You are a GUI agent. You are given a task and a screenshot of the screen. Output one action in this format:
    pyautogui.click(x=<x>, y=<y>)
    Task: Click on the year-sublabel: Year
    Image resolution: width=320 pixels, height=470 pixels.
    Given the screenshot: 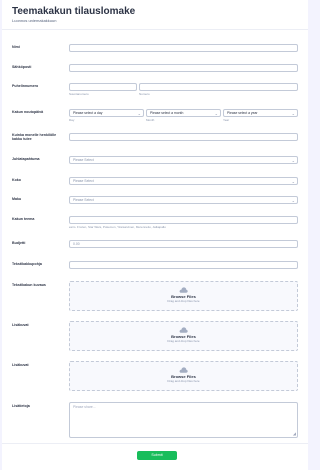 What is the action you would take?
    pyautogui.click(x=226, y=120)
    